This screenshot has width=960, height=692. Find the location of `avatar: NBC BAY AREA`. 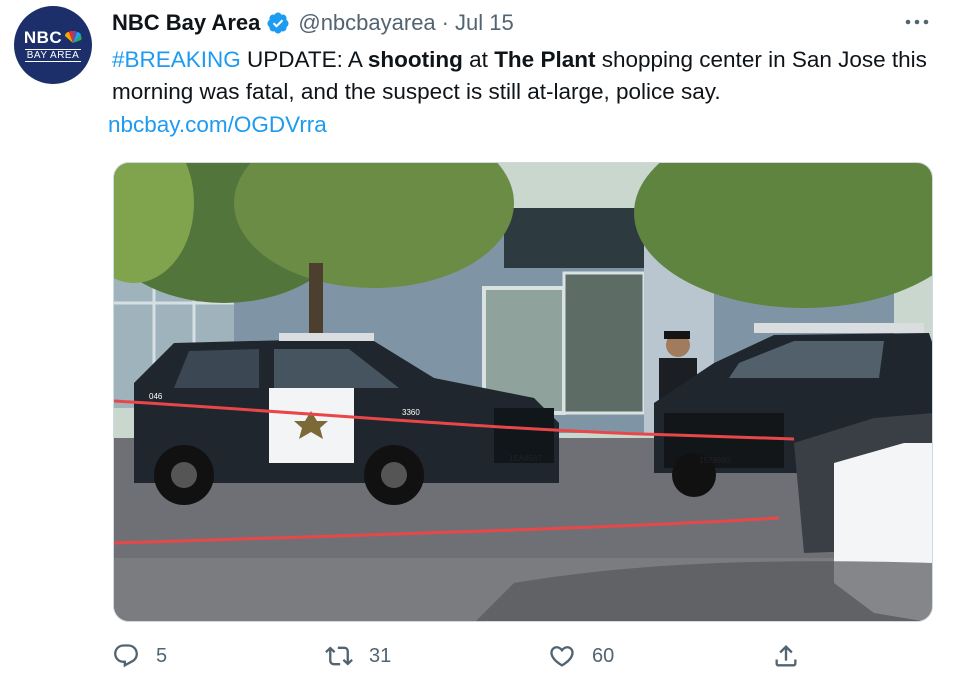

avatar: NBC BAY AREA is located at coordinates (53, 45).